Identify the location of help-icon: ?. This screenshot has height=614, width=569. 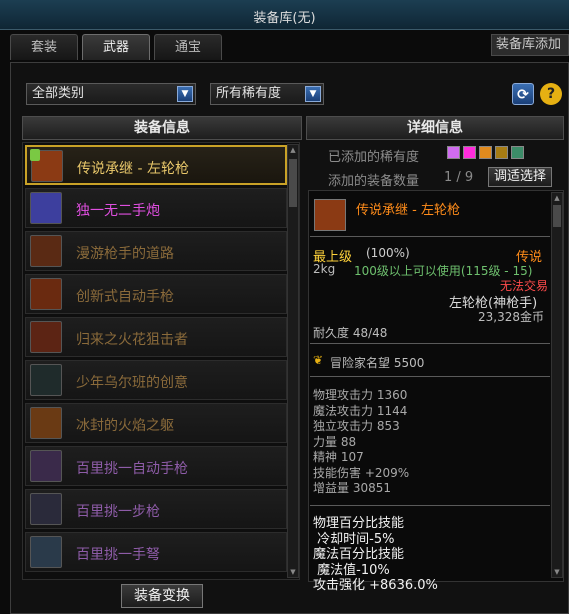
(551, 94).